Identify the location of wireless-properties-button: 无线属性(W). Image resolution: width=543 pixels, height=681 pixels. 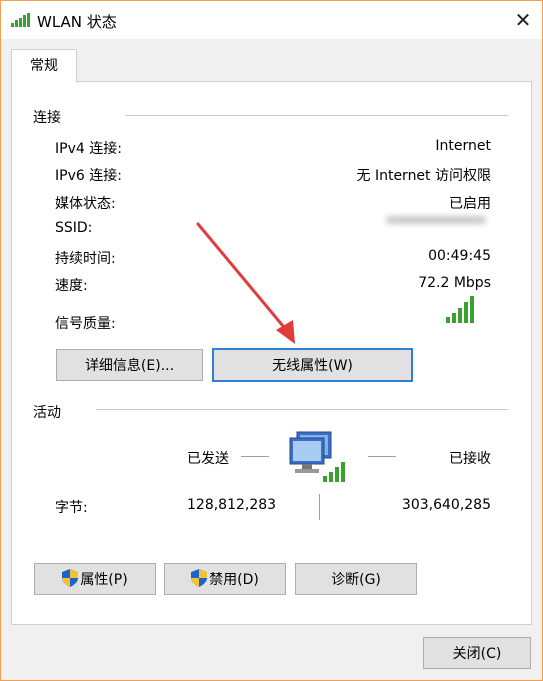
(312, 365).